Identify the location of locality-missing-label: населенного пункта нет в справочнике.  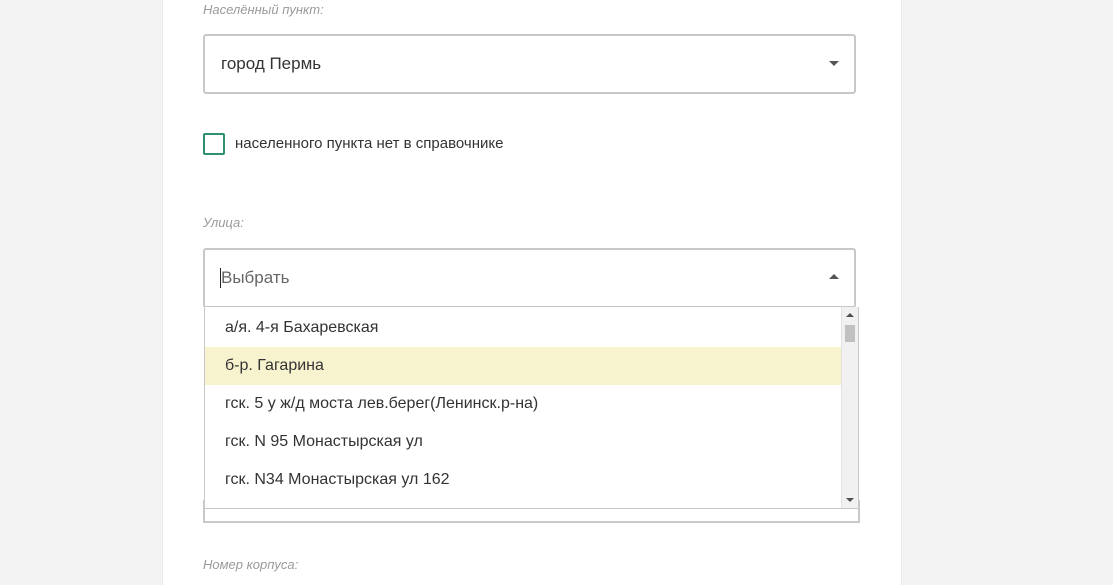
(369, 143).